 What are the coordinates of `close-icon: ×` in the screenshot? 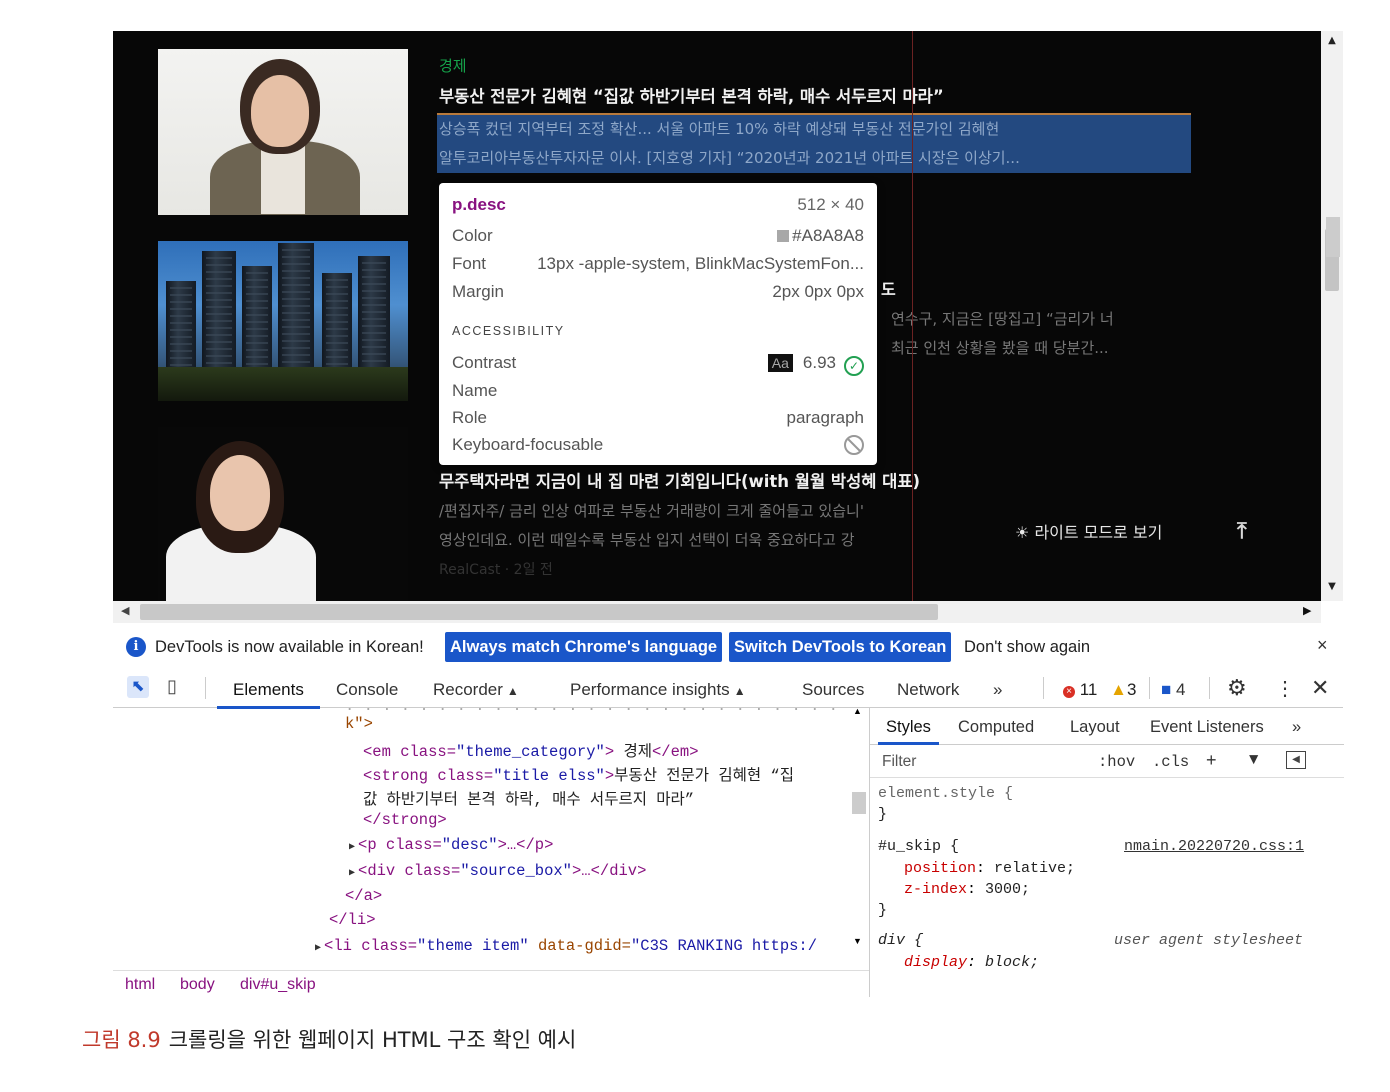 It's located at (1322, 645).